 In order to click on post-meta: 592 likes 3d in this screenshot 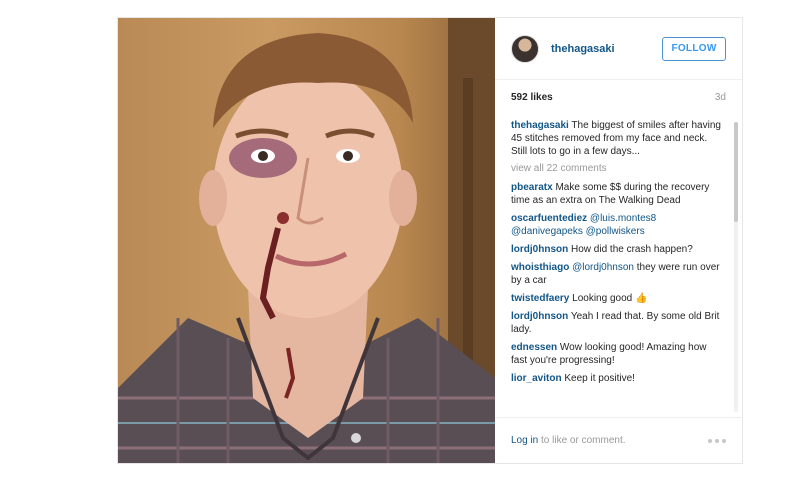, I will do `click(618, 97)`.